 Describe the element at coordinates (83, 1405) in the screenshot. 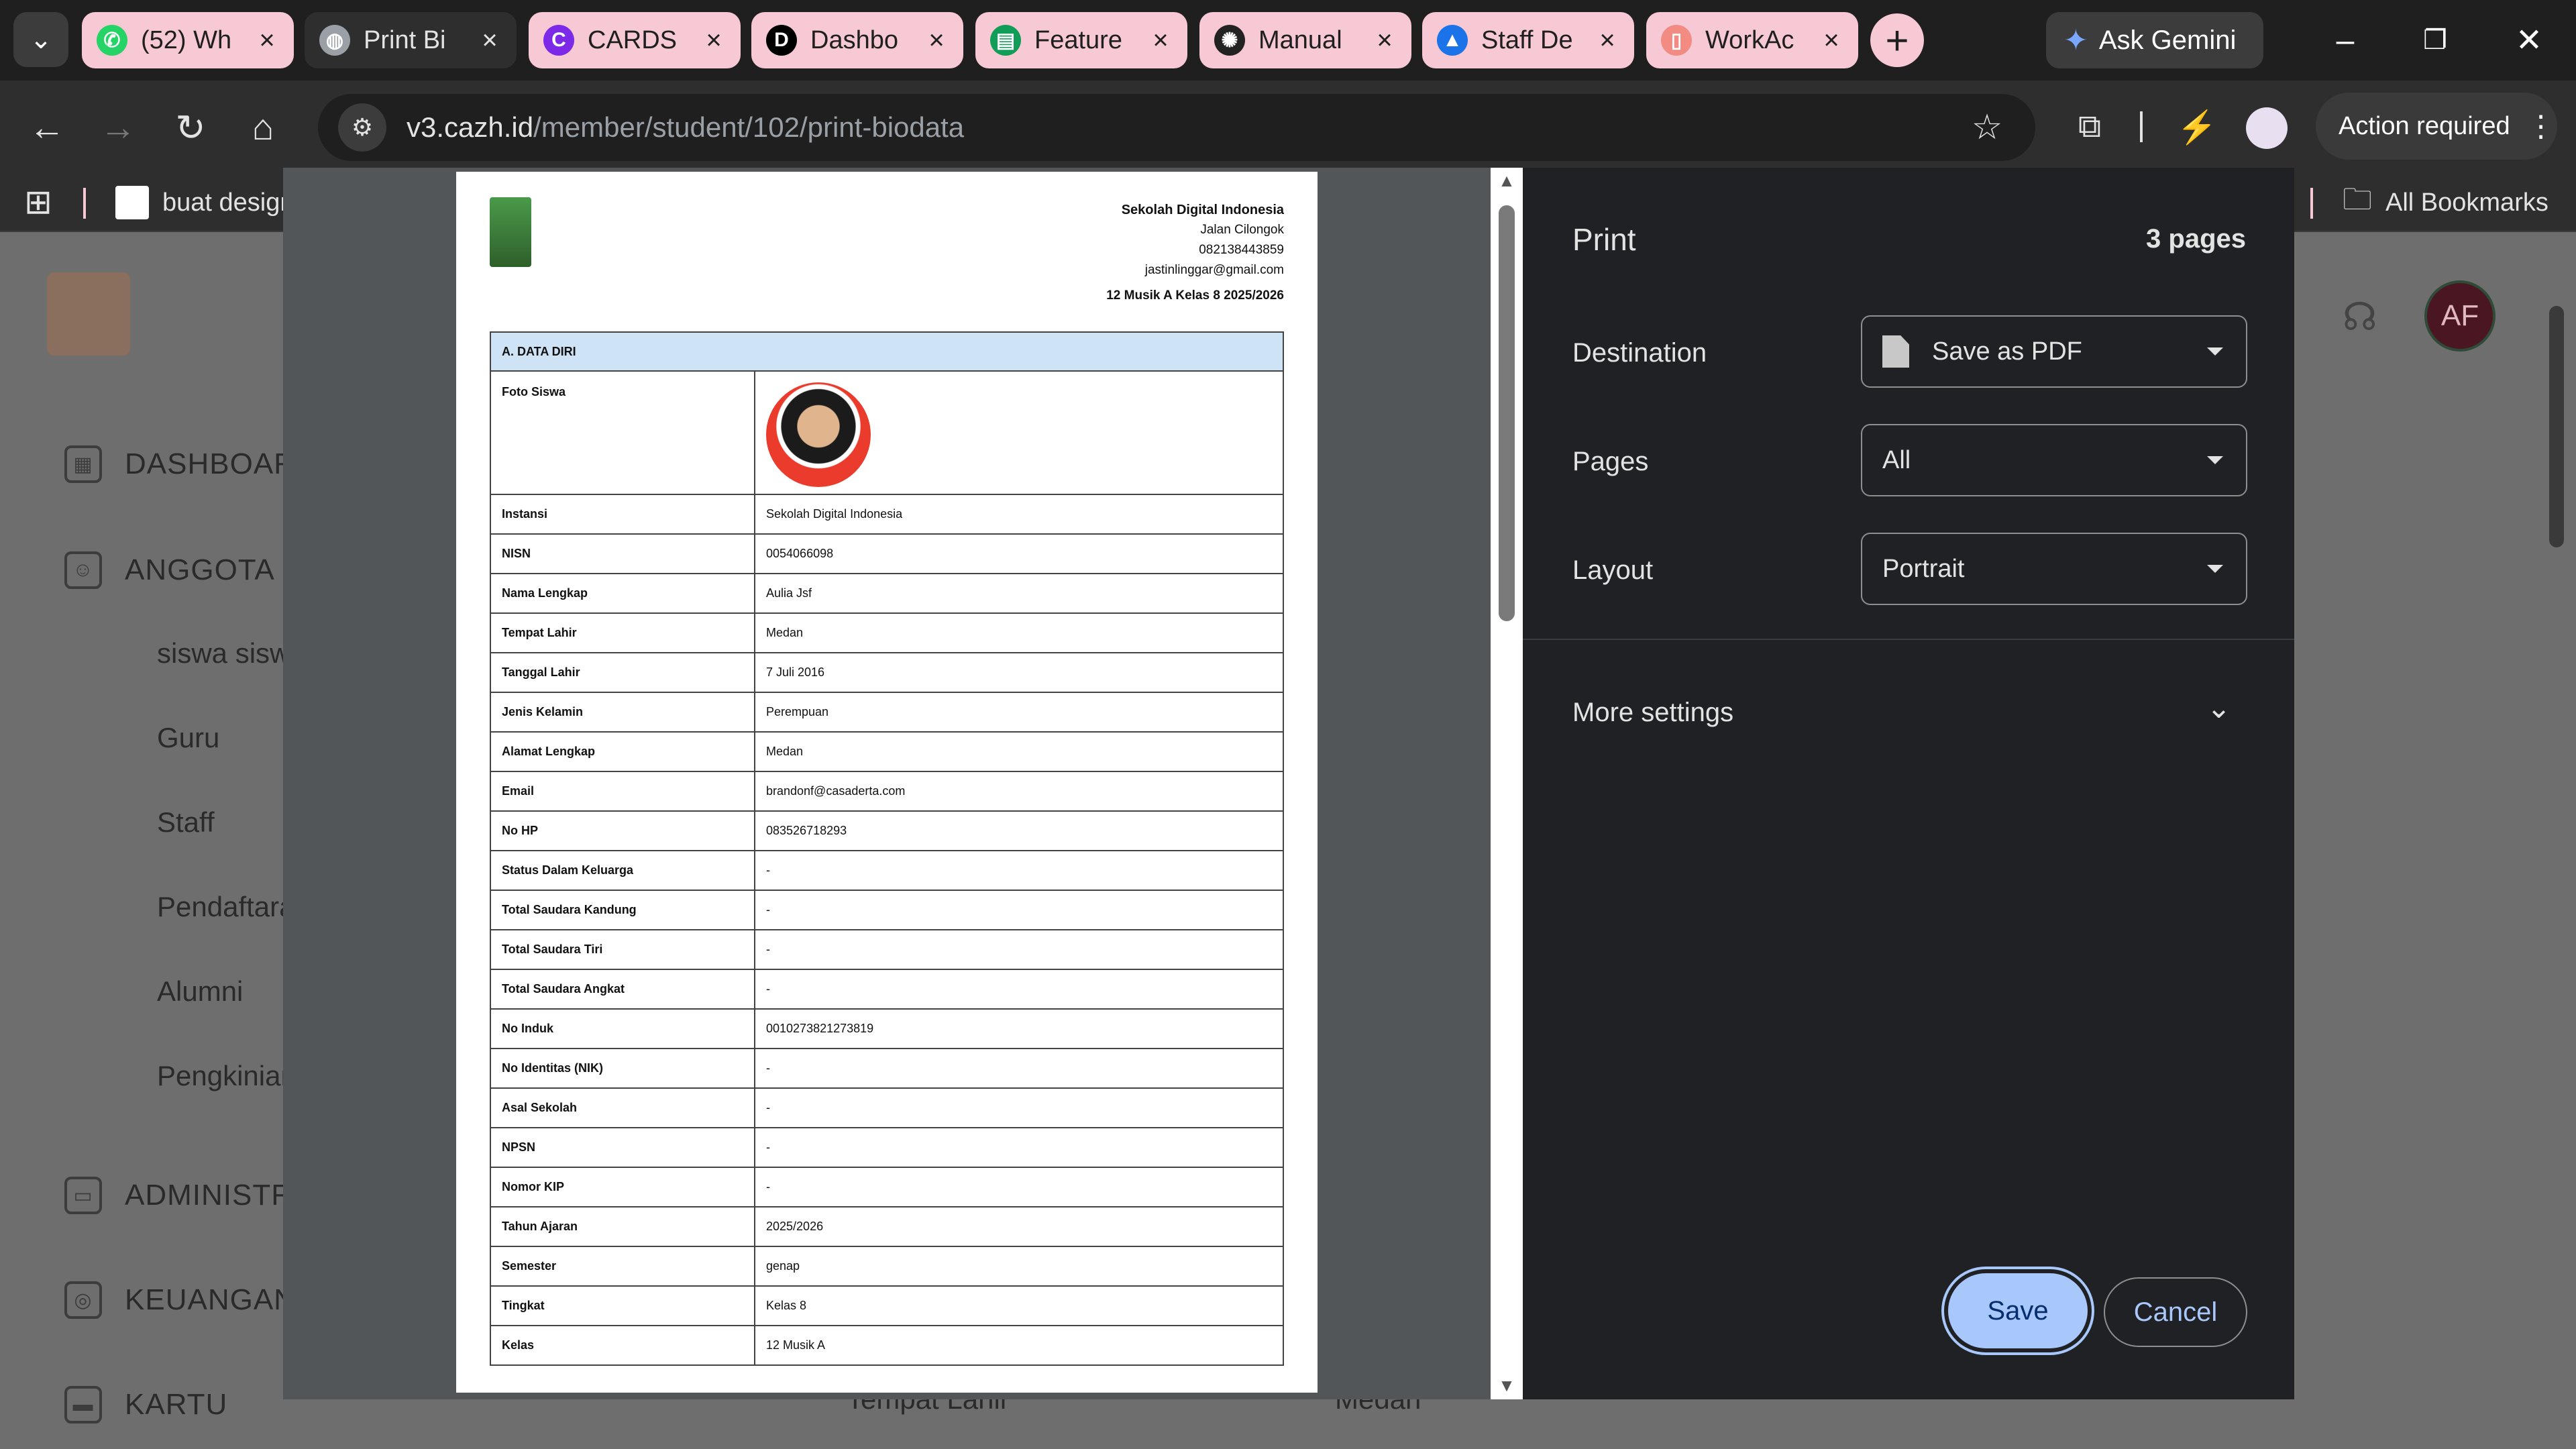

I see `card-icon: ▬` at that location.